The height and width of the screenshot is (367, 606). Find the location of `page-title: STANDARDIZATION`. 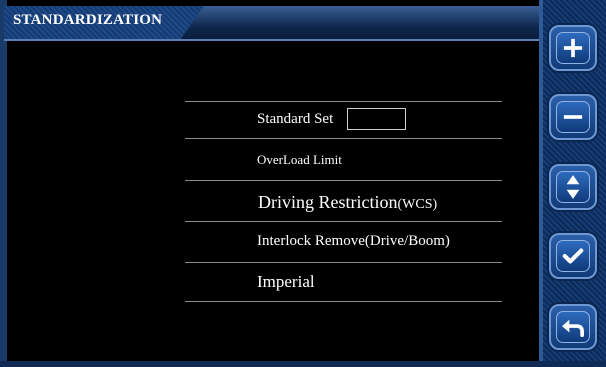

page-title: STANDARDIZATION is located at coordinates (88, 20).